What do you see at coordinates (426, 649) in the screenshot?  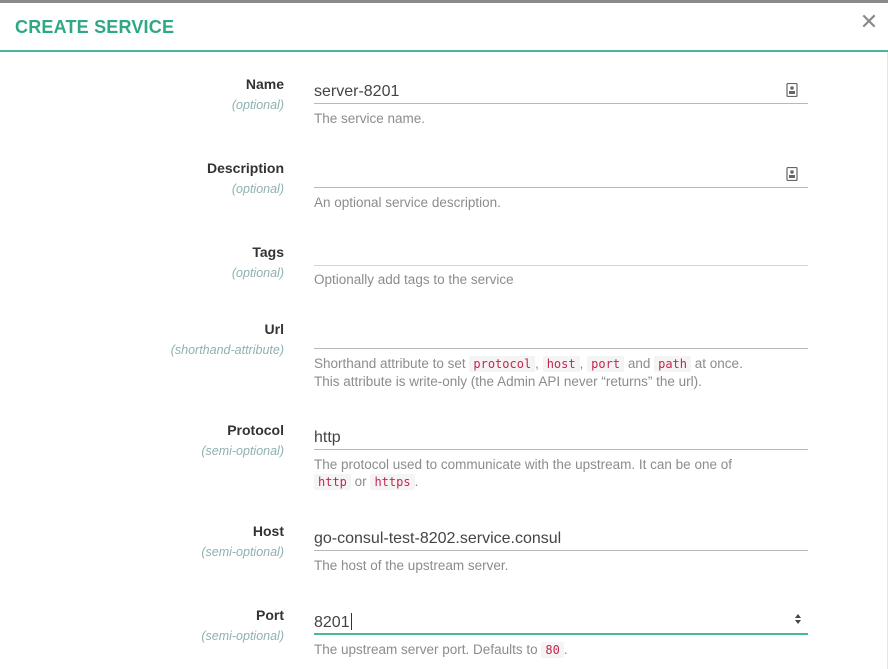 I see `port-help-prefix: The upstream server port. Defaults to` at bounding box center [426, 649].